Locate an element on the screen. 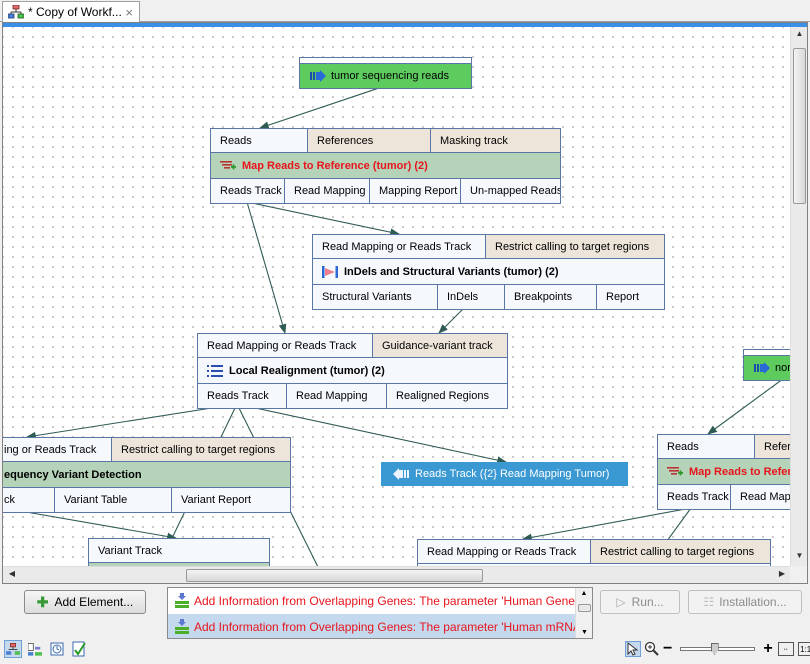 The width and height of the screenshot is (810, 664). close-tab-icon: × is located at coordinates (129, 12).